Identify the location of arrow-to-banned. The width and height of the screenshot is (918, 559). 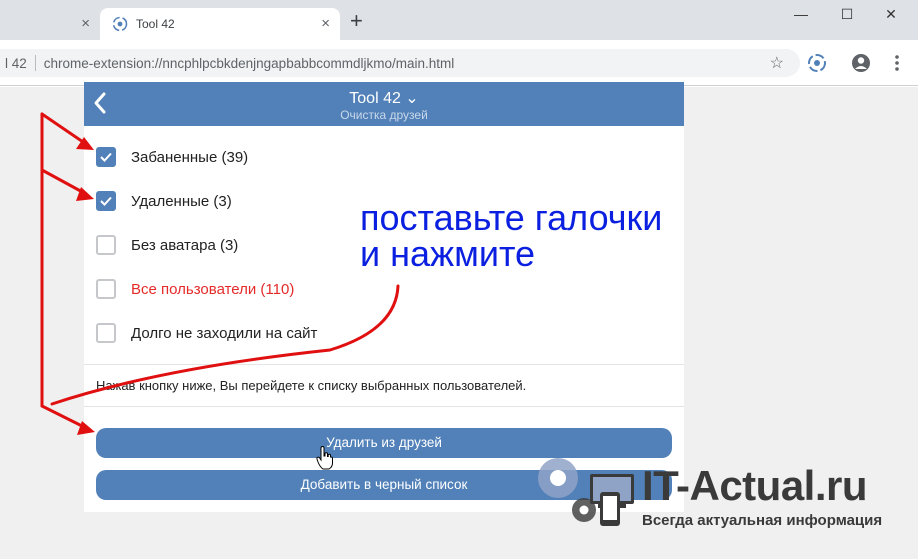
(64, 129).